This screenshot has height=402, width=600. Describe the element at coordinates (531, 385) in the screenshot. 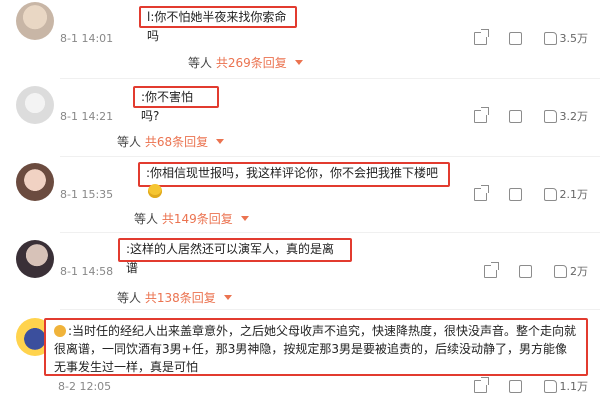

I see `comment-actions: 1.1万` at that location.